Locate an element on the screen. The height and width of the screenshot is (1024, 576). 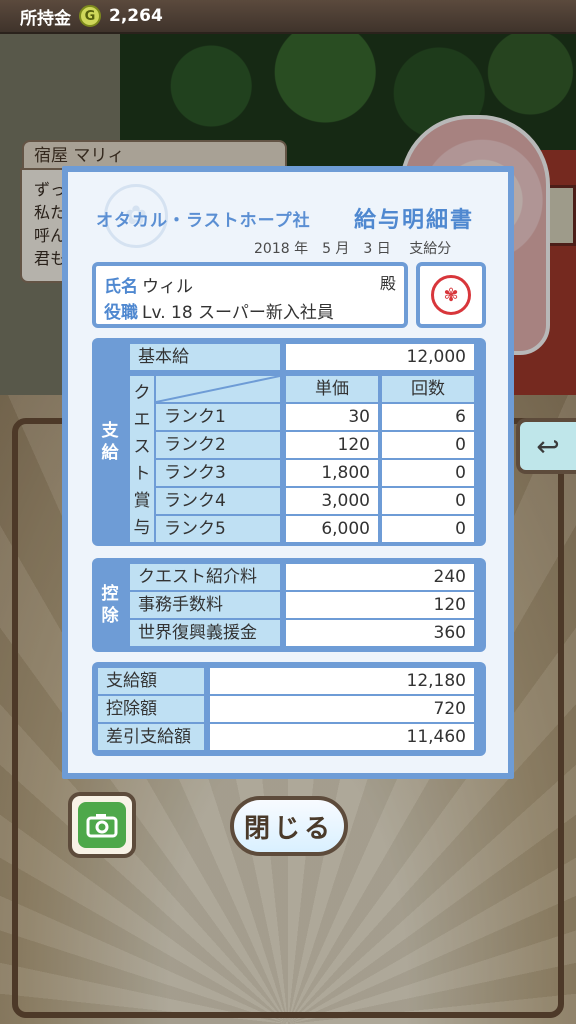
name-value: ウィル is located at coordinates (167, 287).